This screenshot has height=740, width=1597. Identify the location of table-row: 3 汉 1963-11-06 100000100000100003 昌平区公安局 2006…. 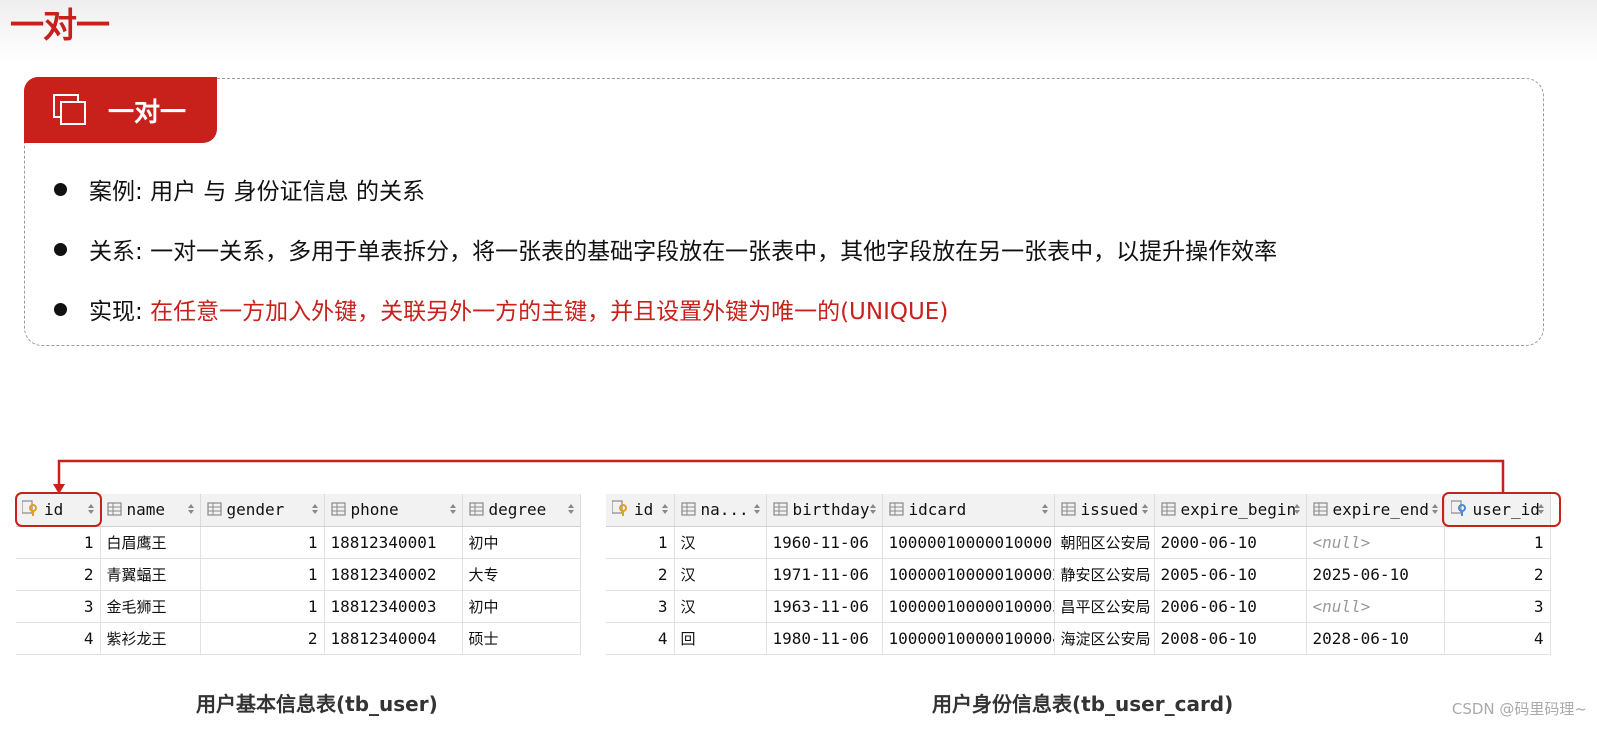
(1078, 606).